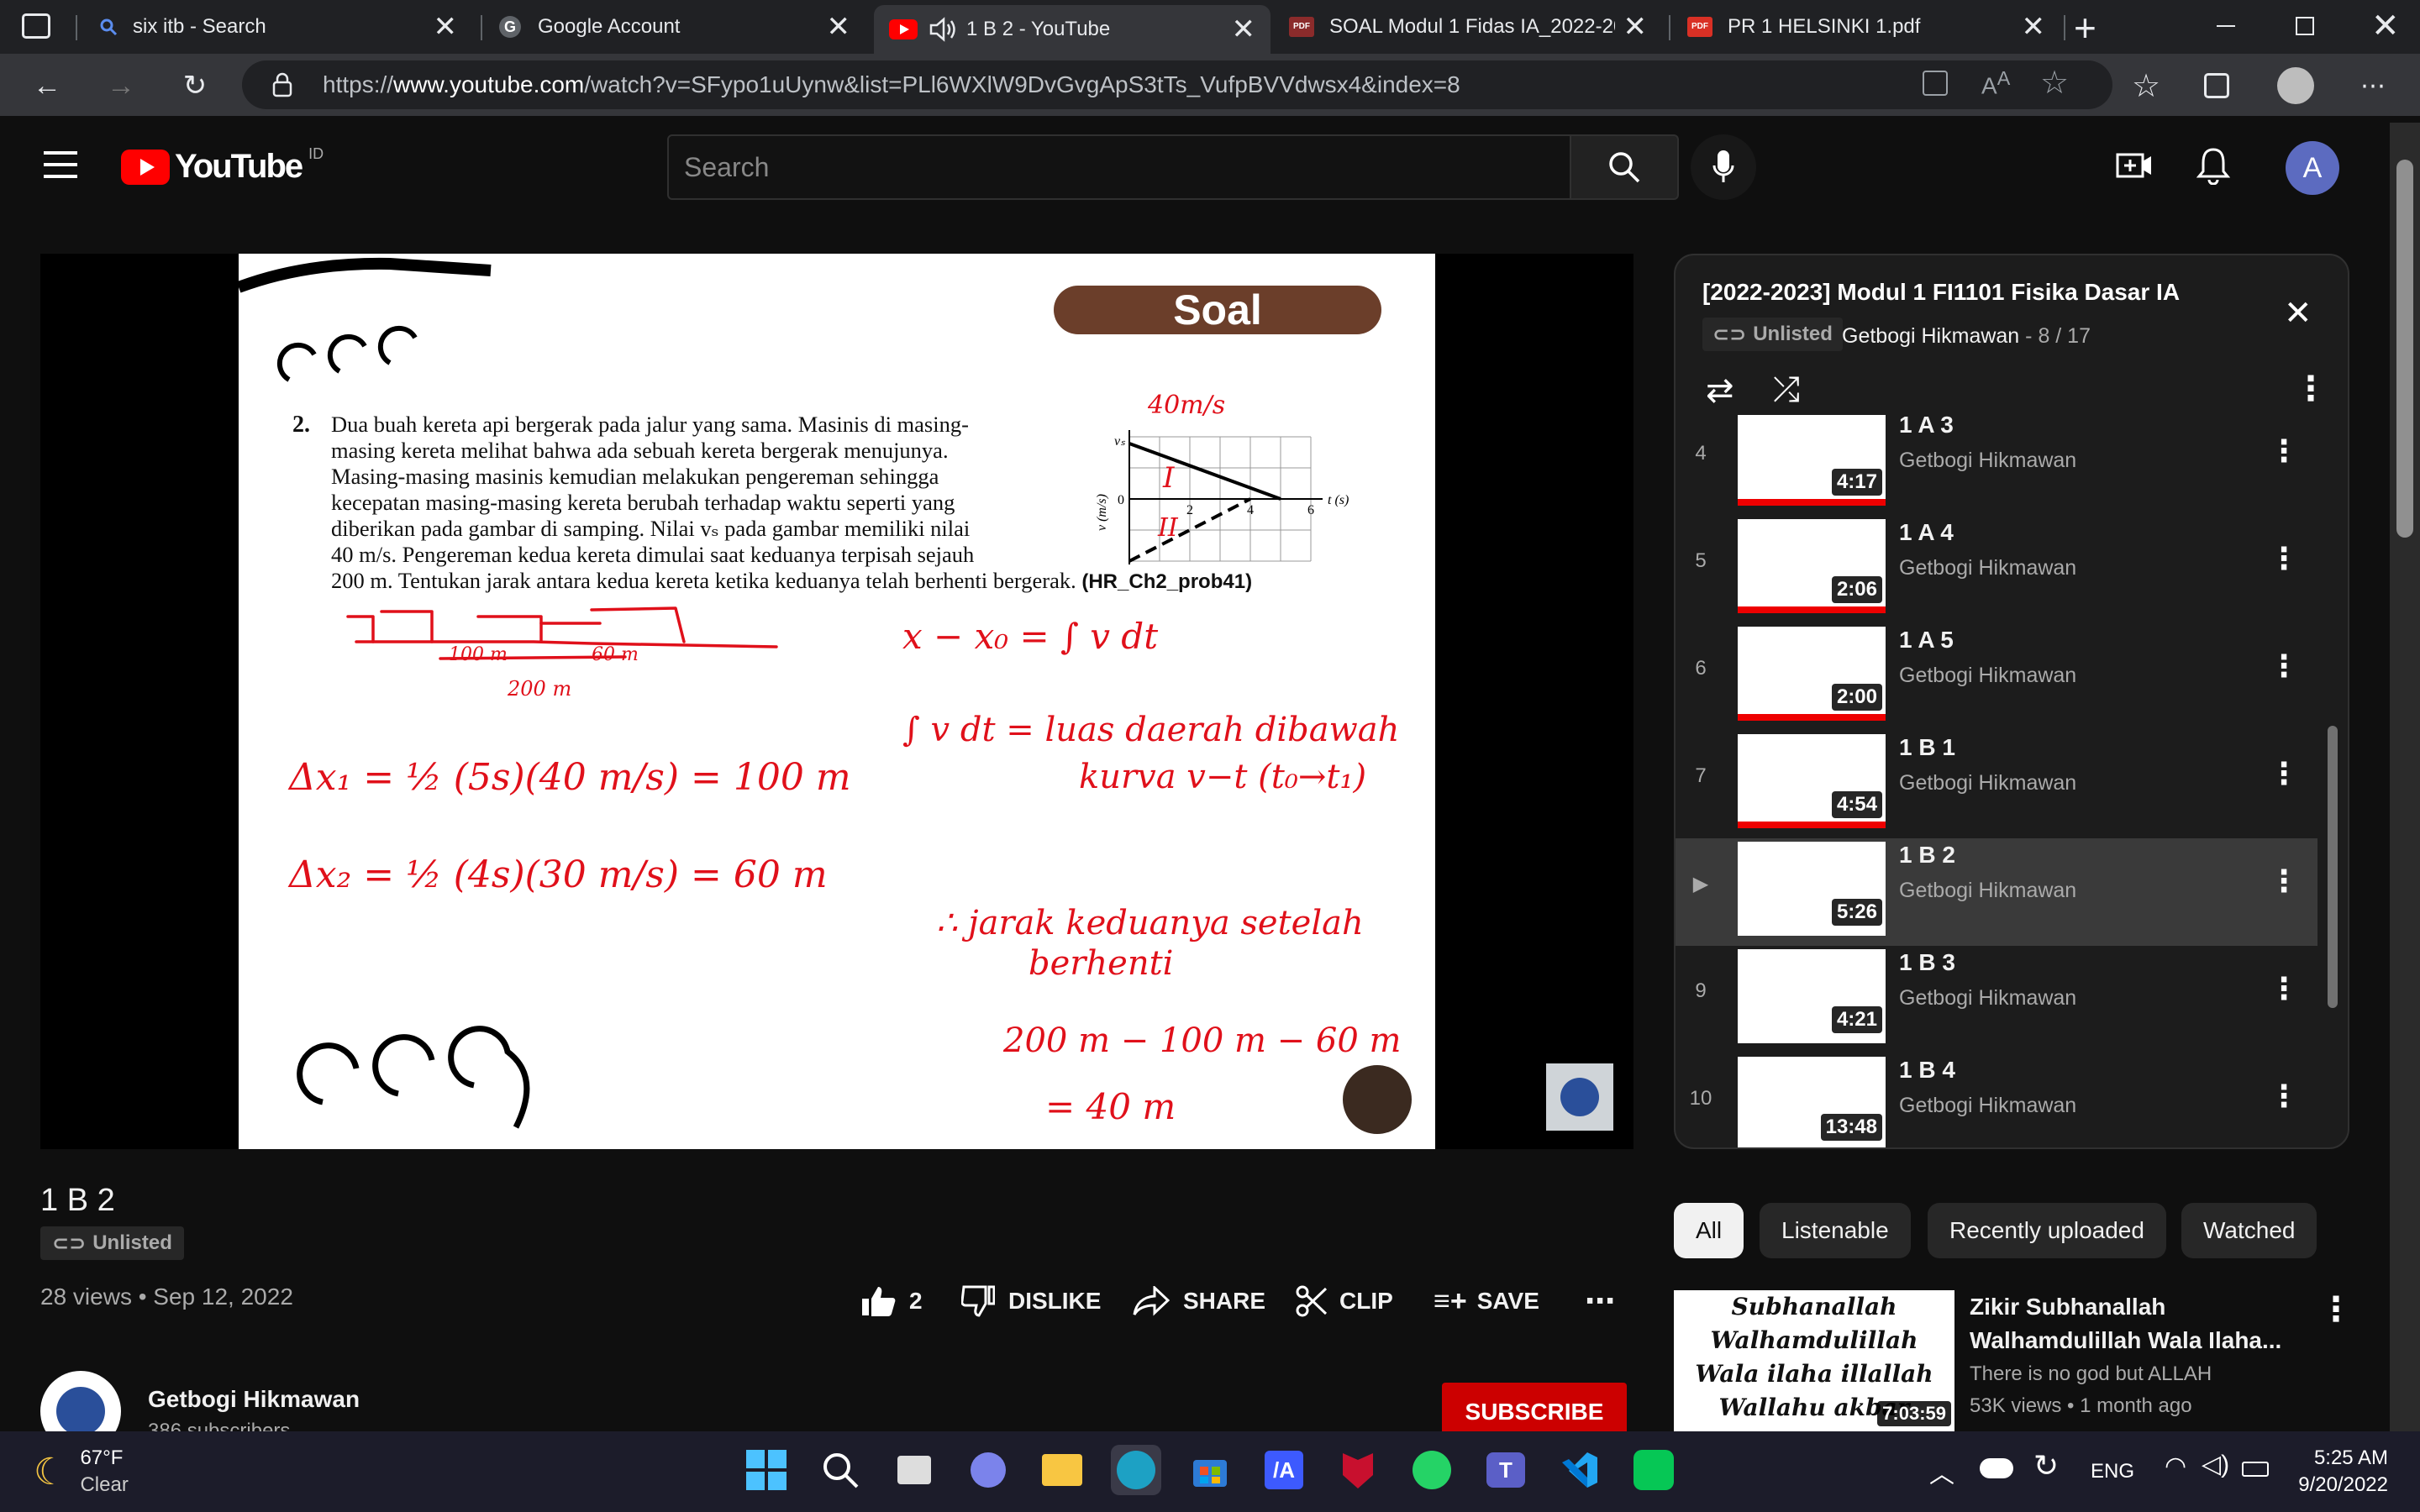 The width and height of the screenshot is (2420, 1512). What do you see at coordinates (1199, 1301) in the screenshot?
I see `share-button: SHARE` at bounding box center [1199, 1301].